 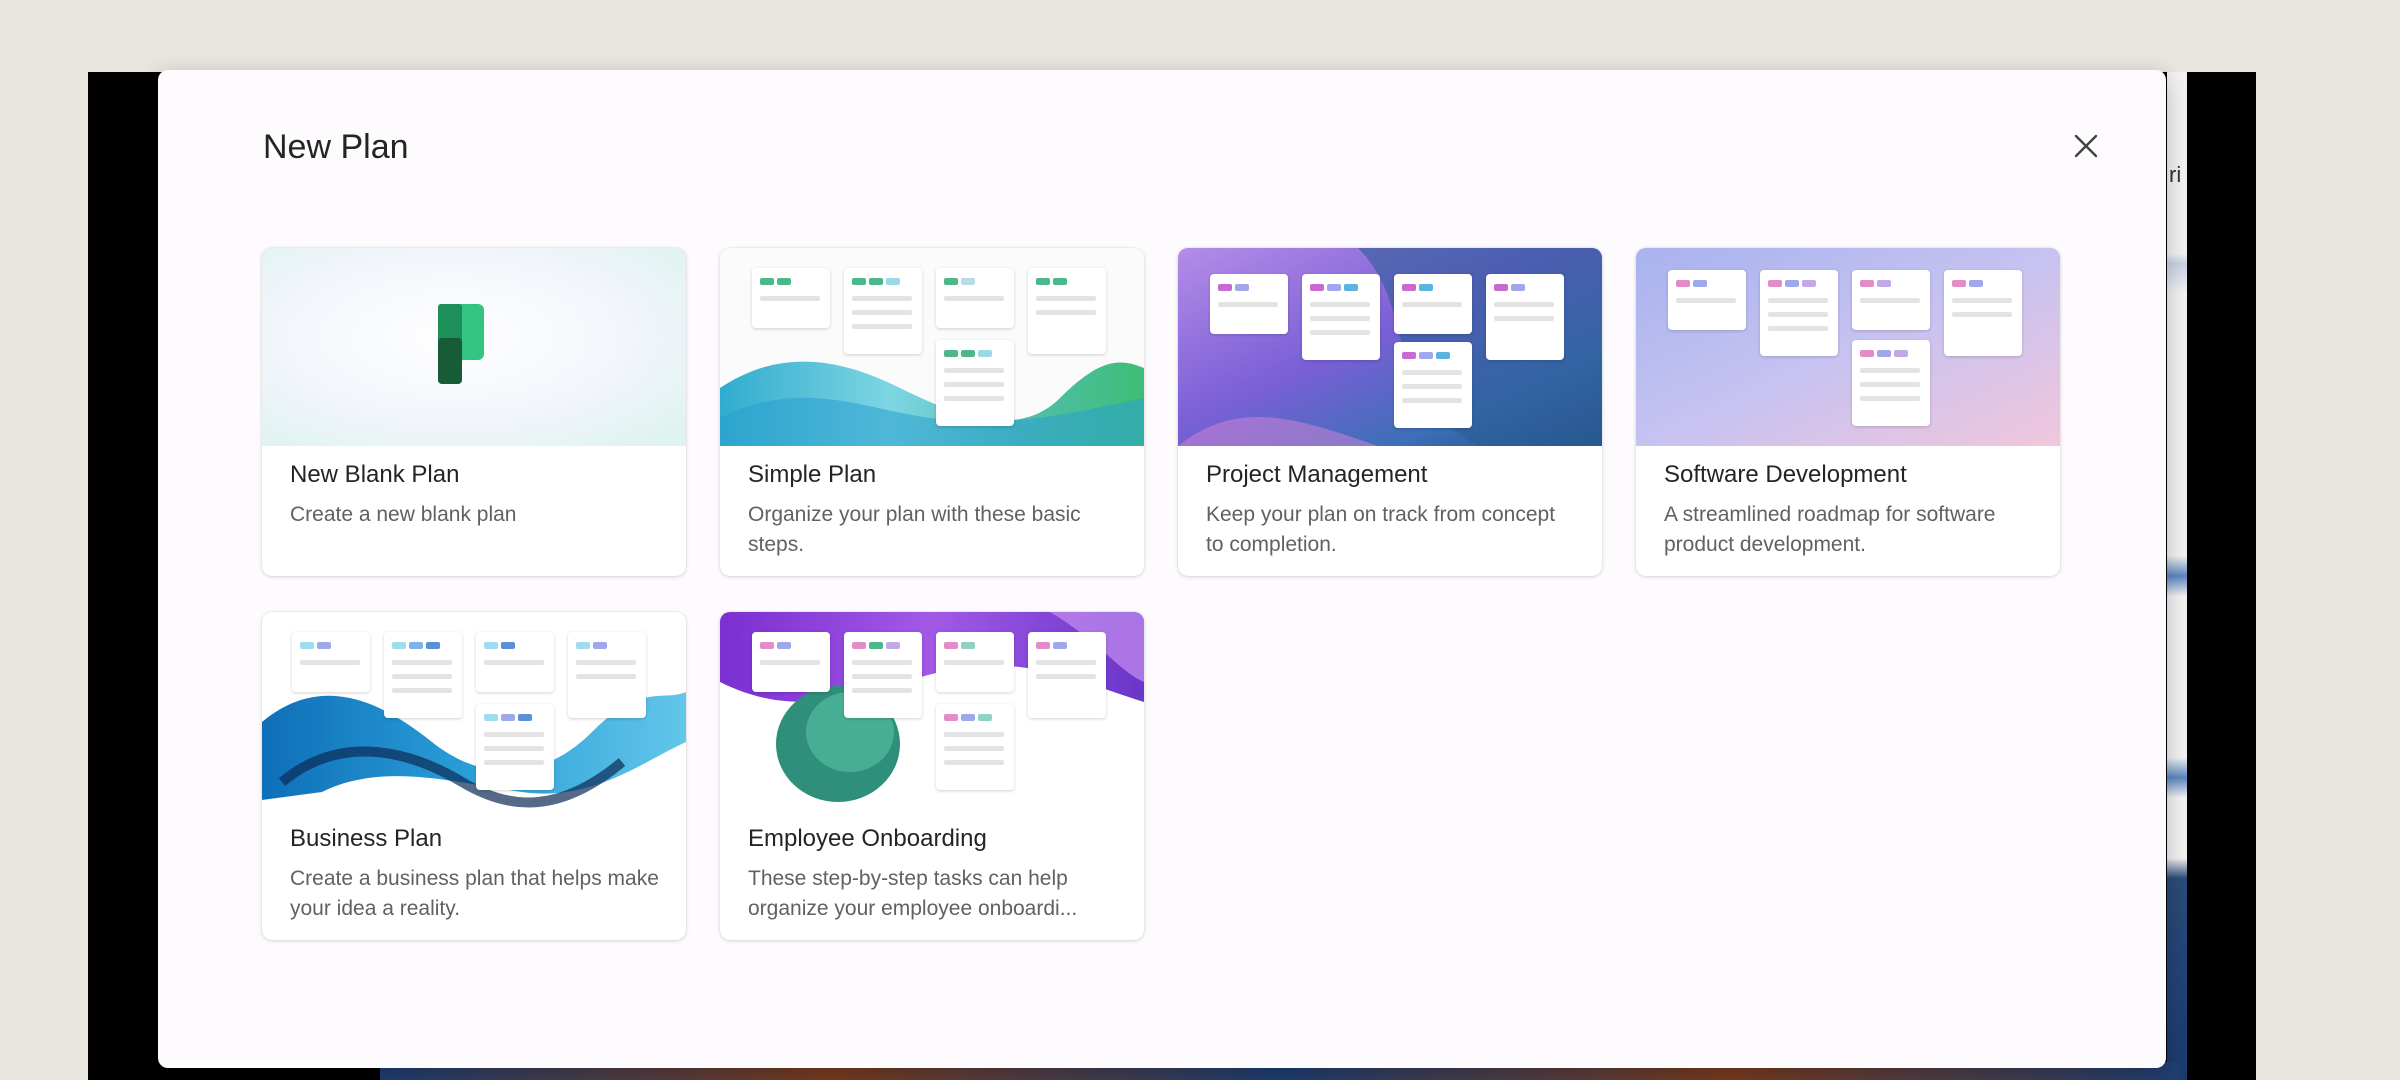 What do you see at coordinates (375, 474) in the screenshot?
I see `template-title: New Blank Plan` at bounding box center [375, 474].